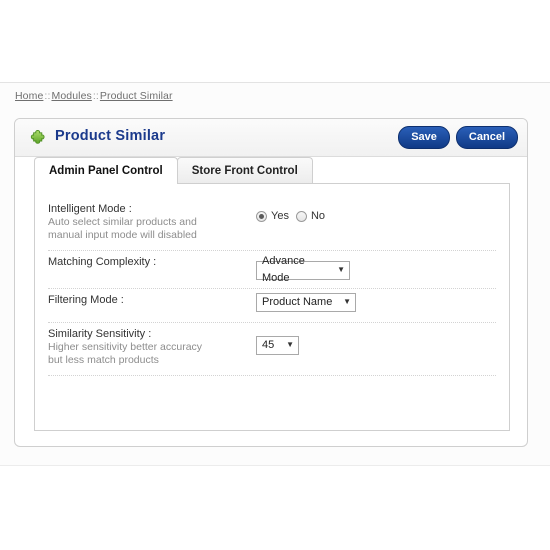 The width and height of the screenshot is (550, 550). What do you see at coordinates (86, 299) in the screenshot?
I see `label-text: Filtering Mode :` at bounding box center [86, 299].